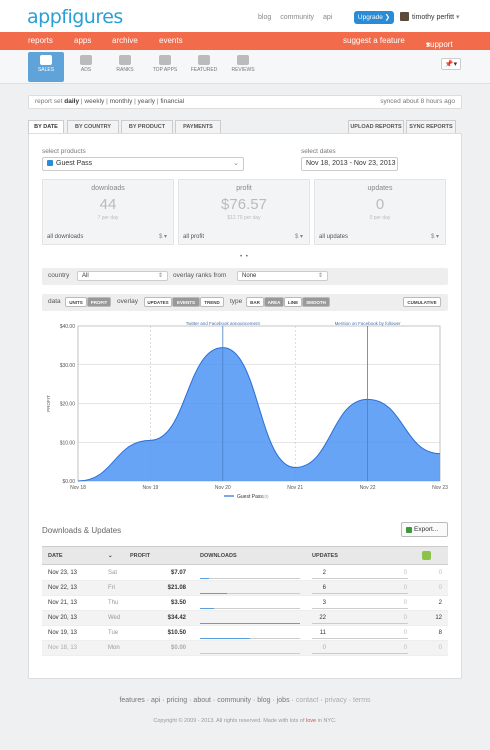 The width and height of the screenshot is (490, 750). I want to click on cumulative-toggle: CUMULATIVE, so click(422, 302).